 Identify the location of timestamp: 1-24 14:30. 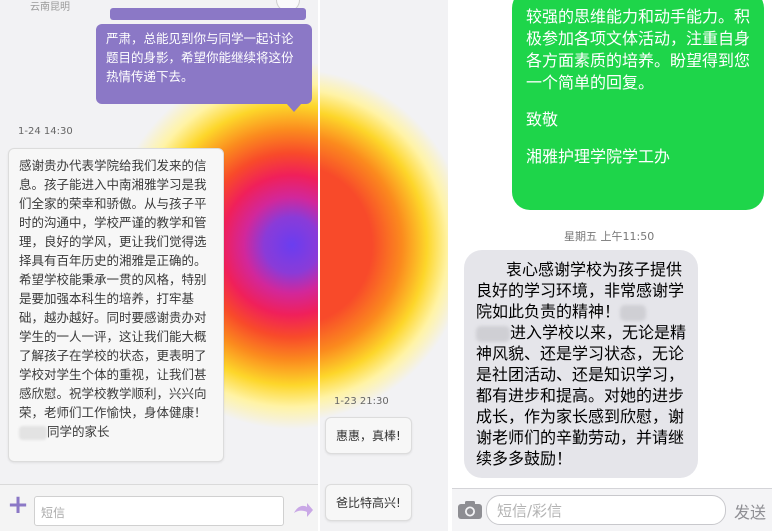
(45, 131).